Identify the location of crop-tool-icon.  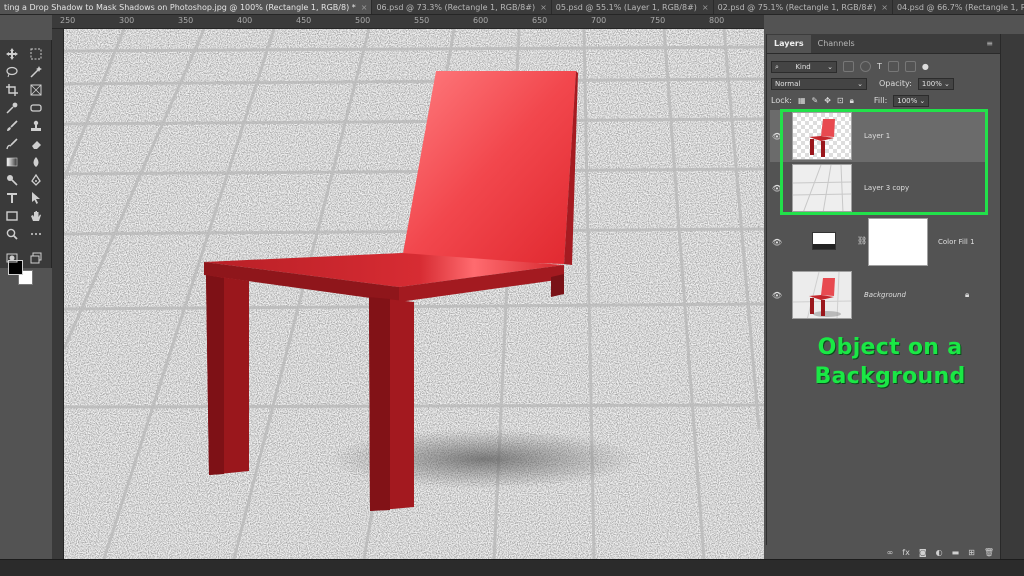
(12, 90).